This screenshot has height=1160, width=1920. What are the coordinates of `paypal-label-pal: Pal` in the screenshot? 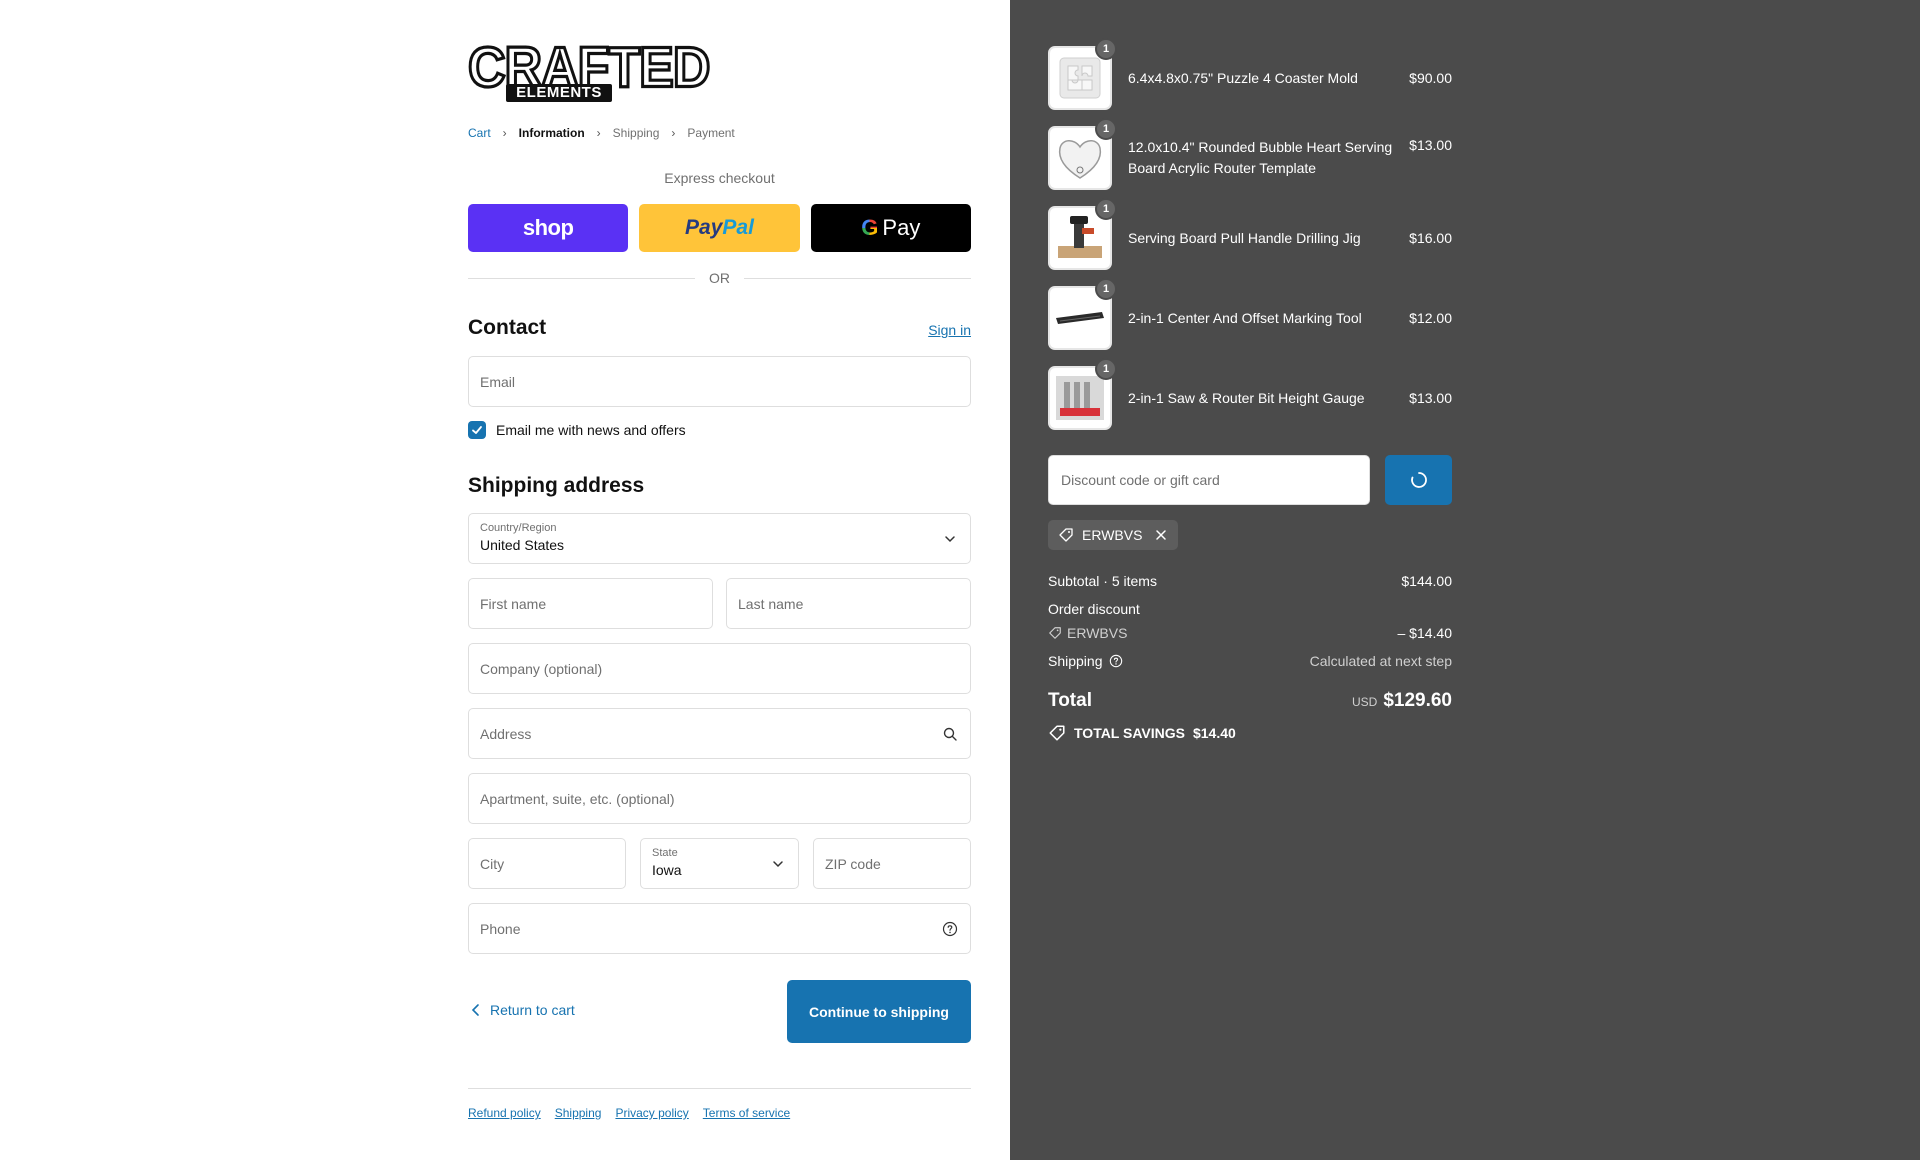 It's located at (738, 227).